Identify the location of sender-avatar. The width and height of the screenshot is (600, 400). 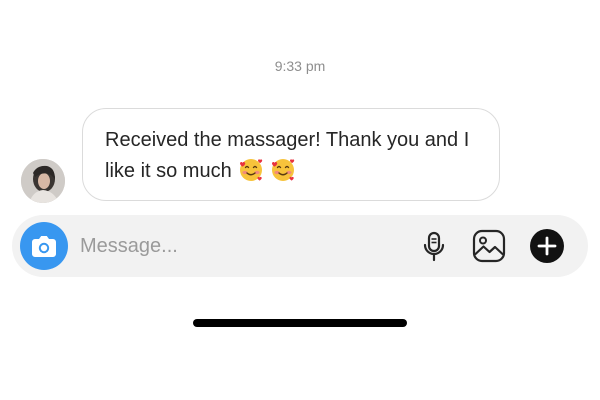
(43, 181).